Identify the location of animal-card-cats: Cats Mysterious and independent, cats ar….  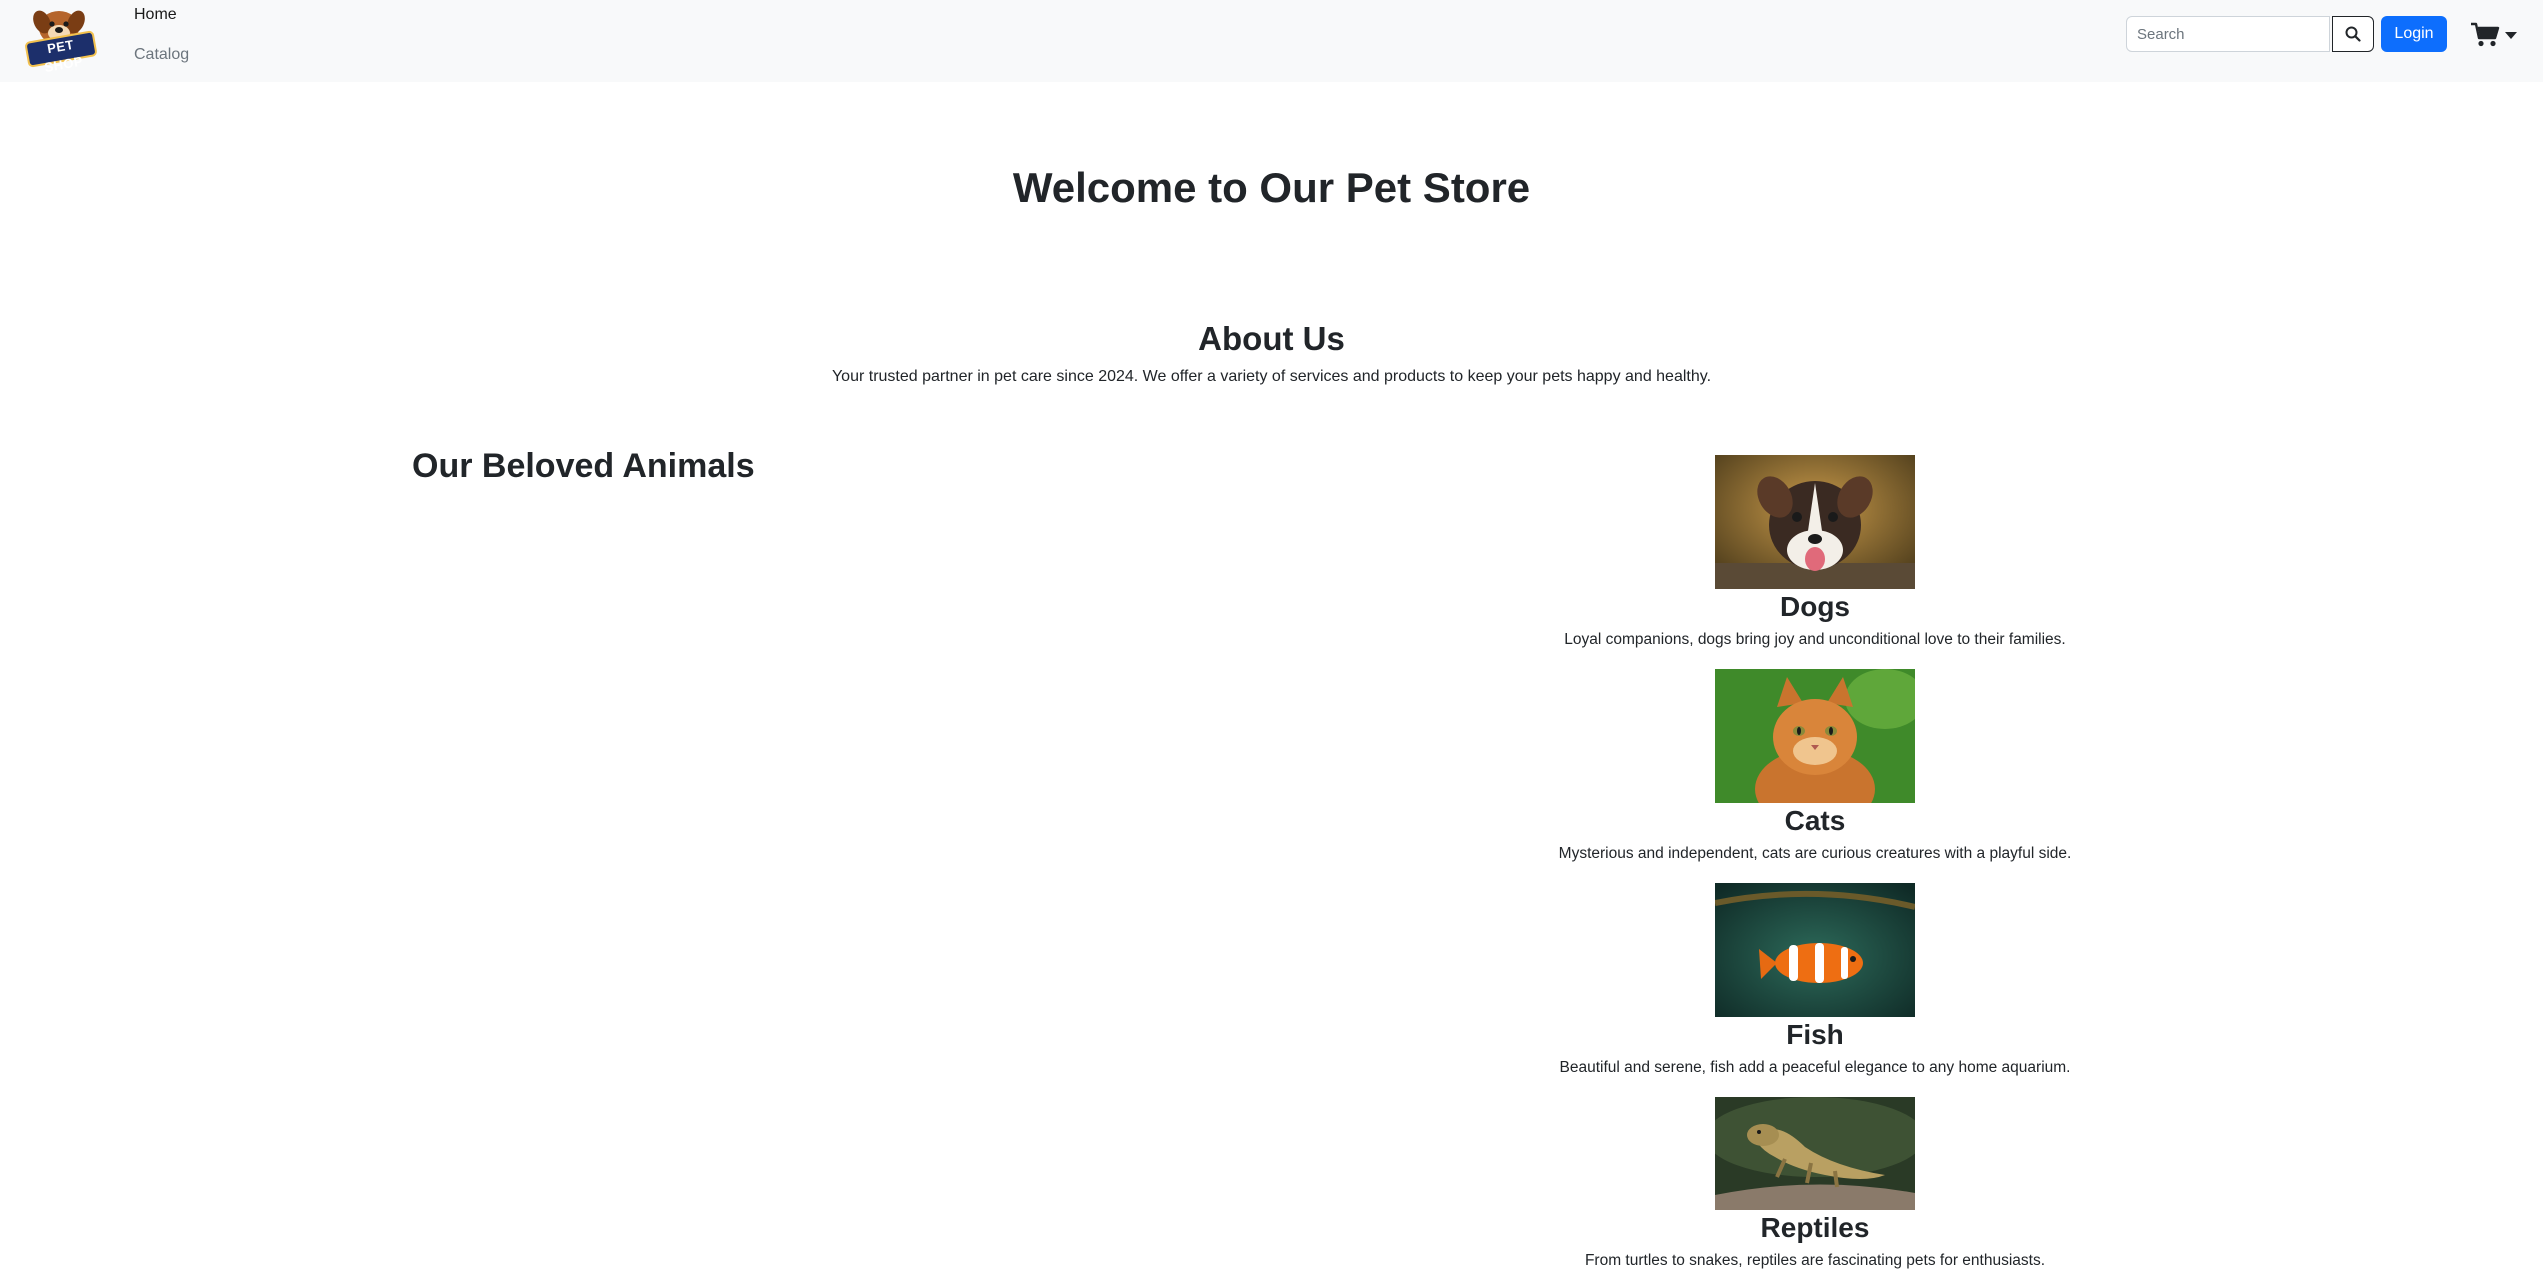
(1815, 767).